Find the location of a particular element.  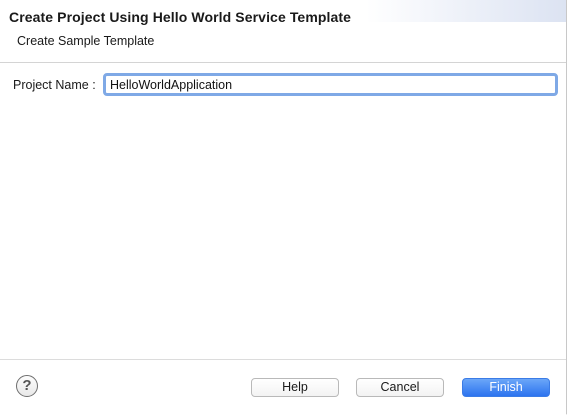

project-name-label: Project Name : is located at coordinates (54, 85).